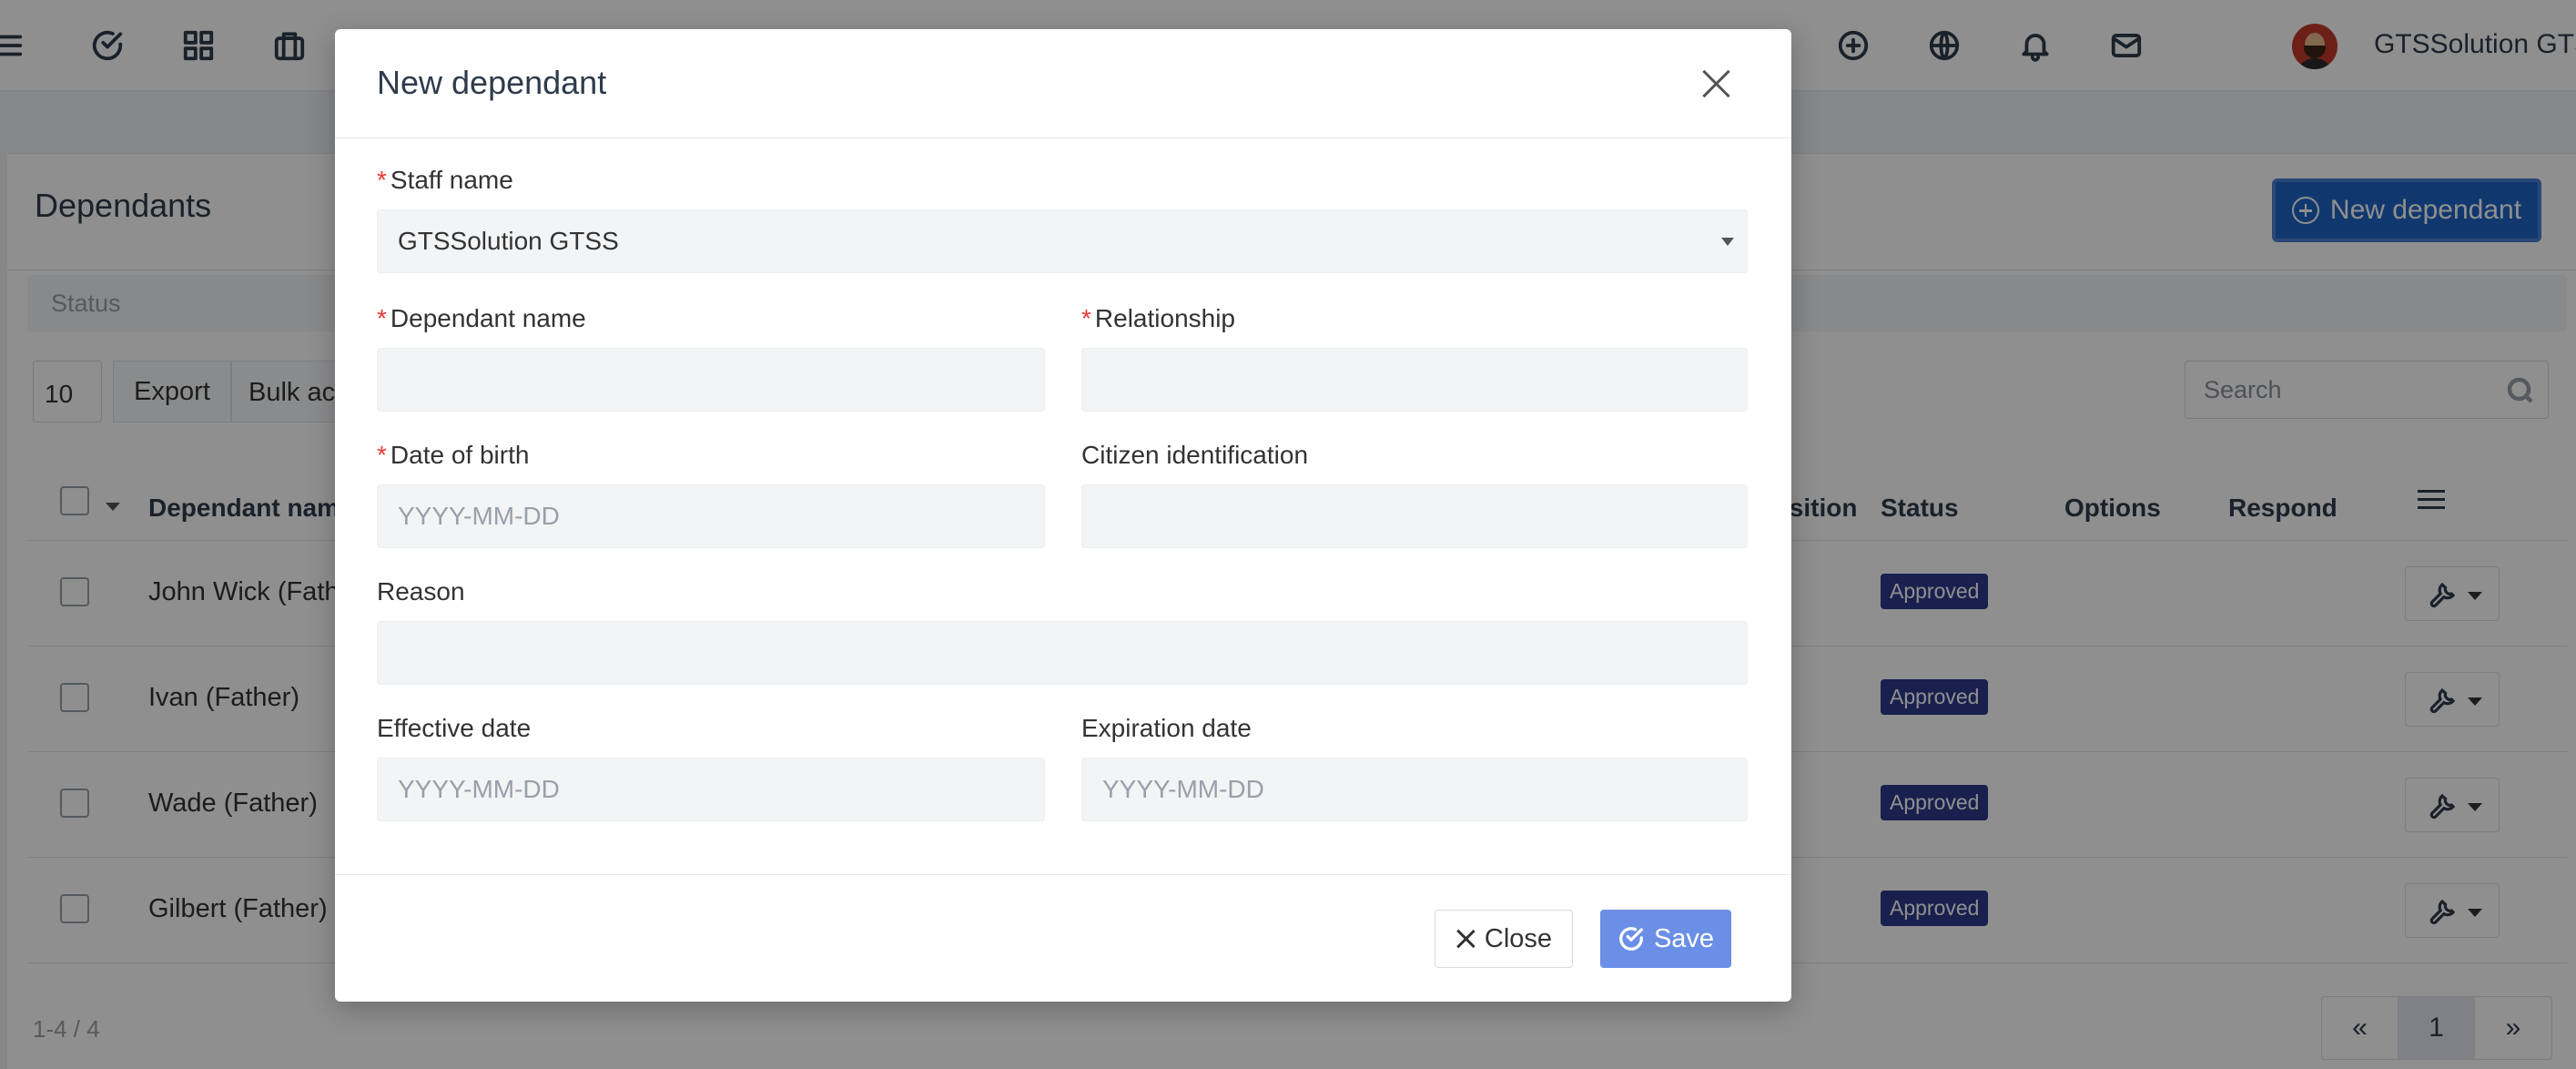  What do you see at coordinates (711, 380) in the screenshot?
I see `dependant-name-input` at bounding box center [711, 380].